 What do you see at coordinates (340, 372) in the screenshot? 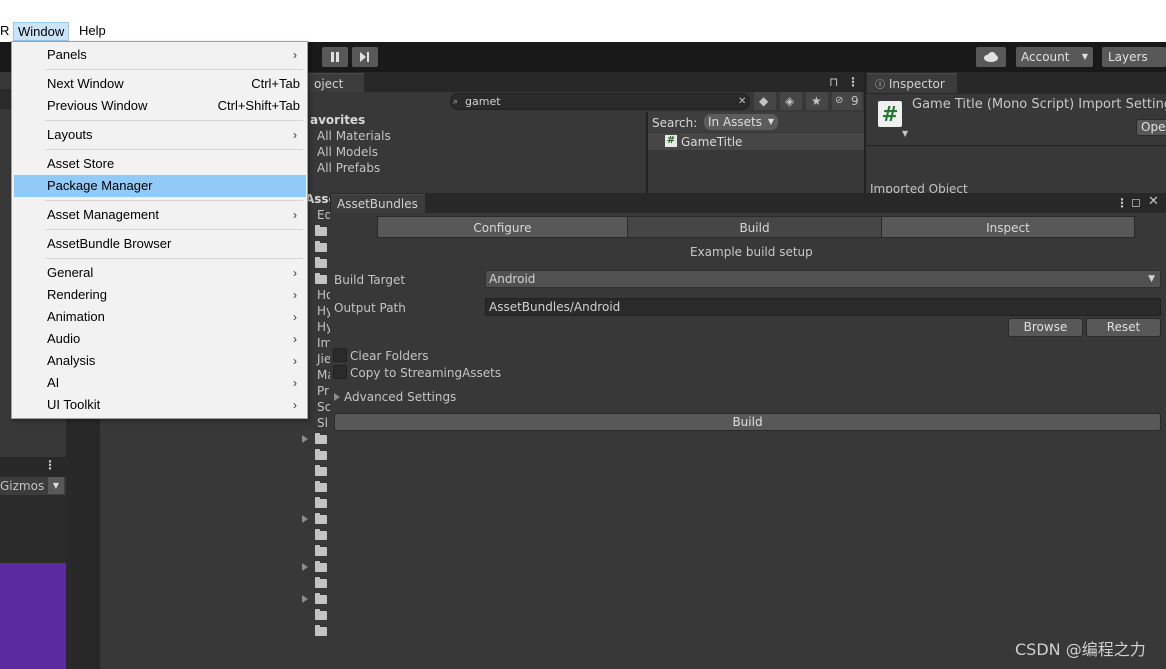
I see `copy-streaming-checkbox` at bounding box center [340, 372].